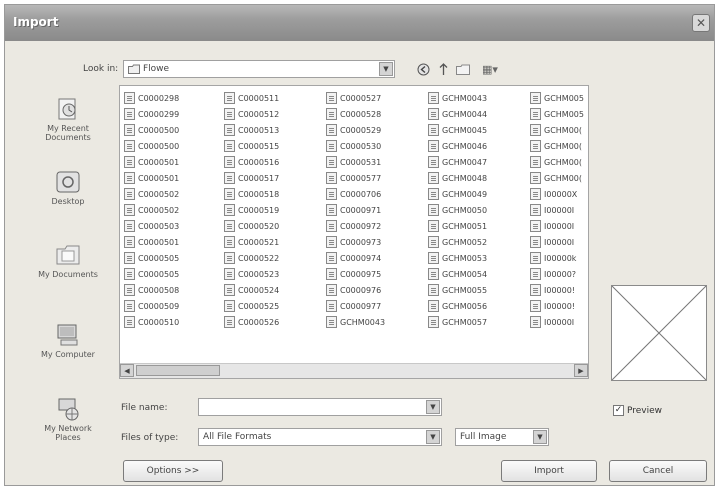  Describe the element at coordinates (376, 162) in the screenshot. I see `file-item: C0000531` at that location.